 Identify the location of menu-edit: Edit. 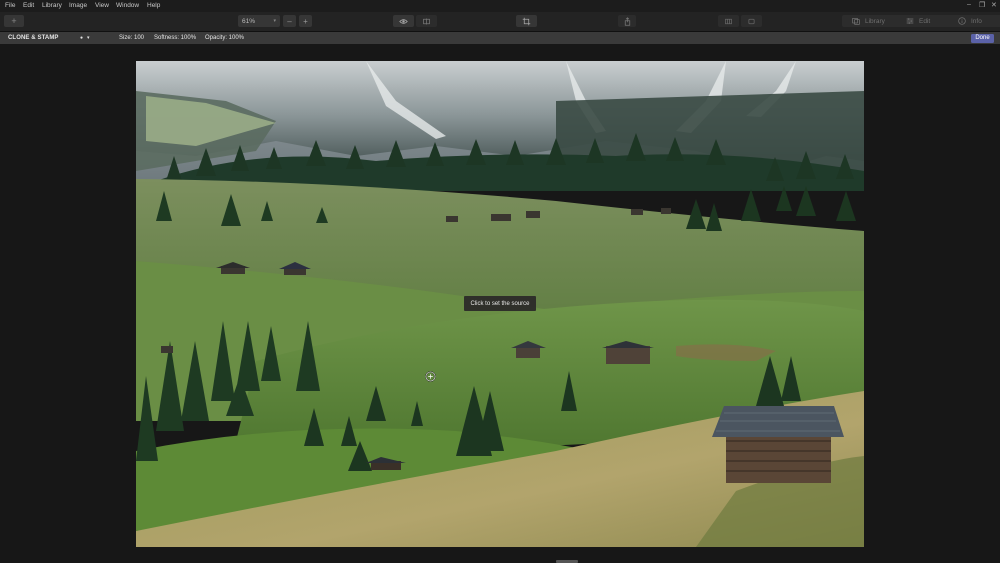
(28, 5).